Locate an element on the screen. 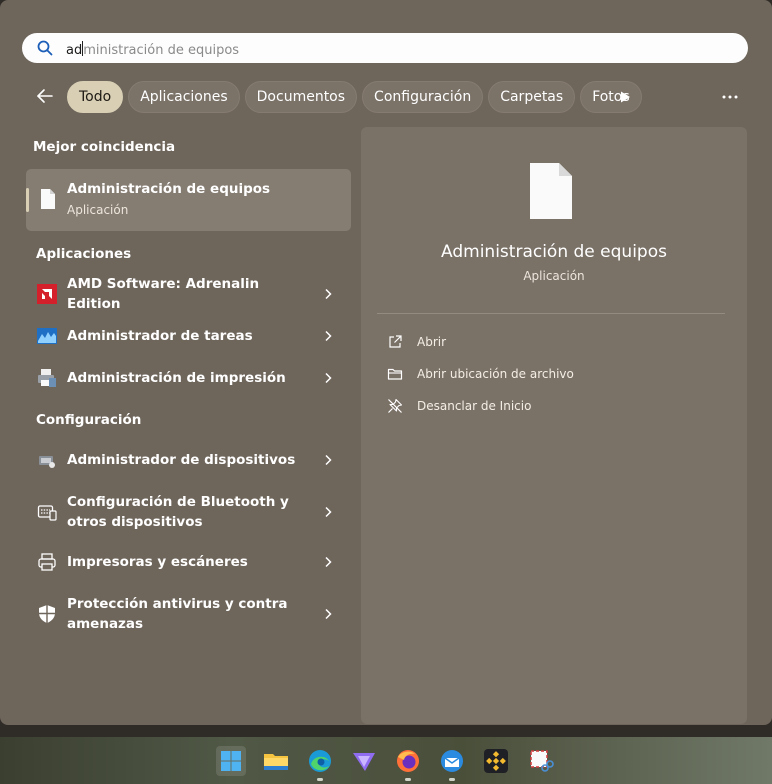  app-item-task-manager: Administrador de tareas is located at coordinates (188, 336).